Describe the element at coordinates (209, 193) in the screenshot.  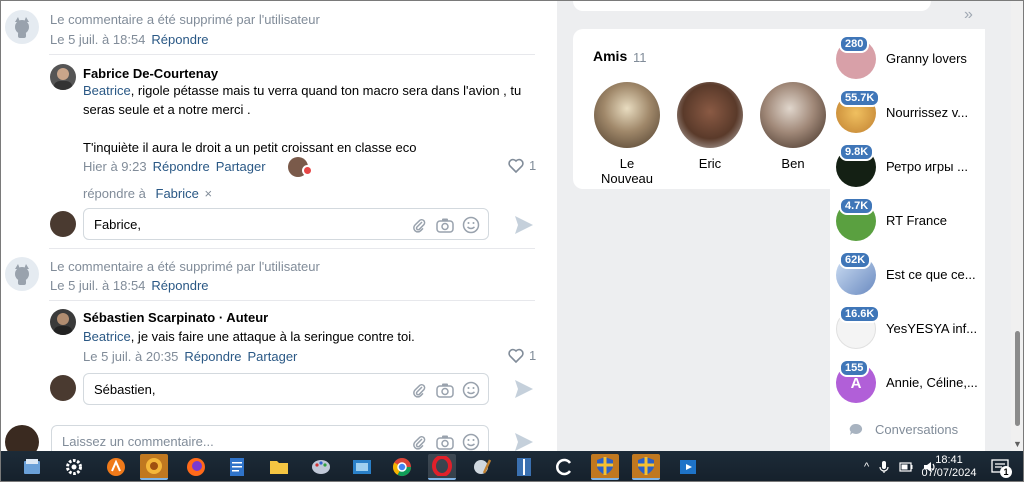
I see `cancel-reply-button: ×` at that location.